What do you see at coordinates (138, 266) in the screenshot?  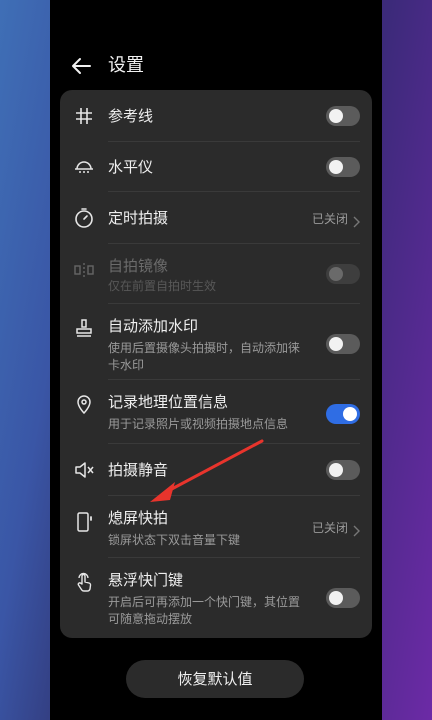 I see `setting-label: 自拍镜像` at bounding box center [138, 266].